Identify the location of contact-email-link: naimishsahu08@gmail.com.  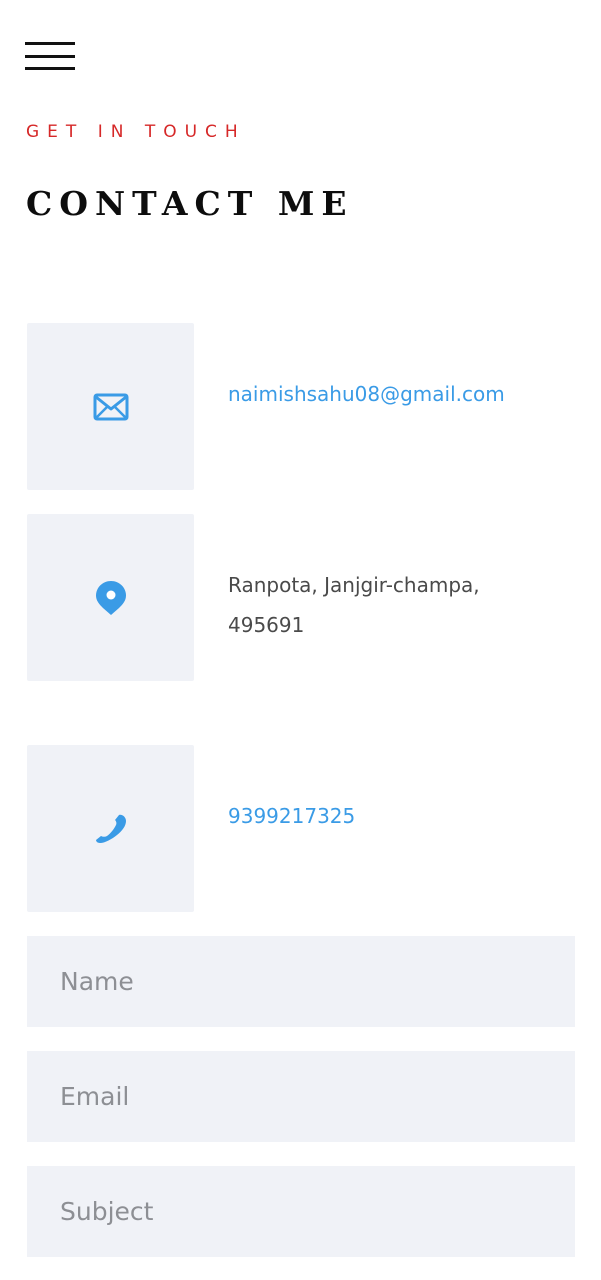
(393, 394).